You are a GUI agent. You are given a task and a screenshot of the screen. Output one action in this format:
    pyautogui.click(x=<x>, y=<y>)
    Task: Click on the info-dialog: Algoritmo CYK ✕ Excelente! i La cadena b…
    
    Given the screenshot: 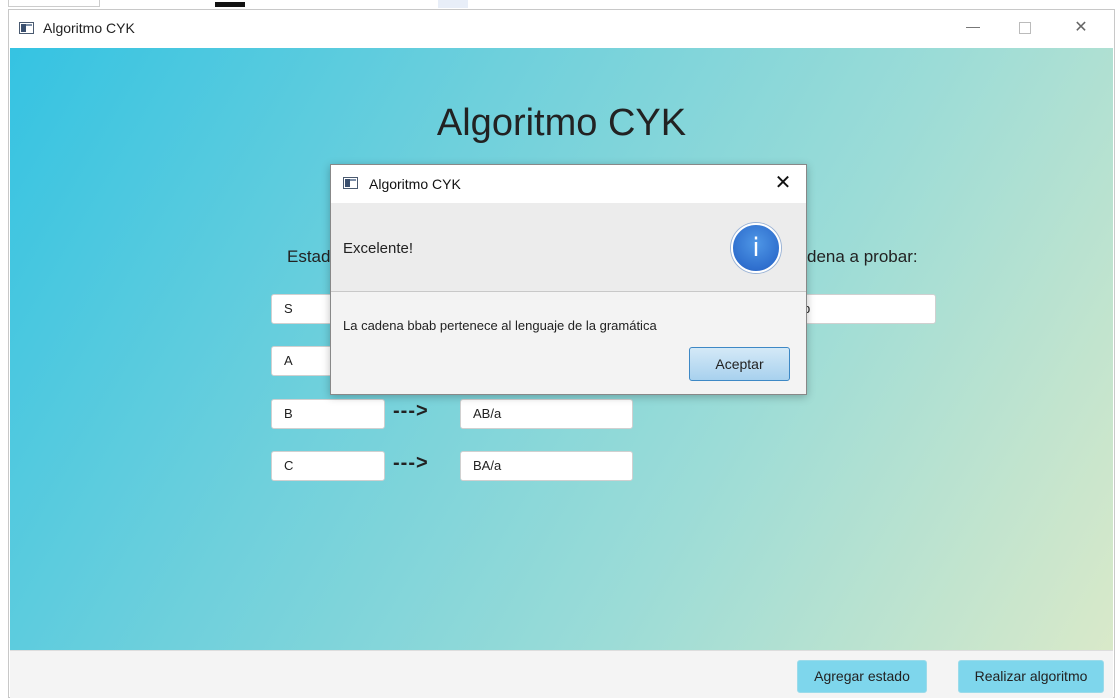 What is the action you would take?
    pyautogui.click(x=568, y=279)
    